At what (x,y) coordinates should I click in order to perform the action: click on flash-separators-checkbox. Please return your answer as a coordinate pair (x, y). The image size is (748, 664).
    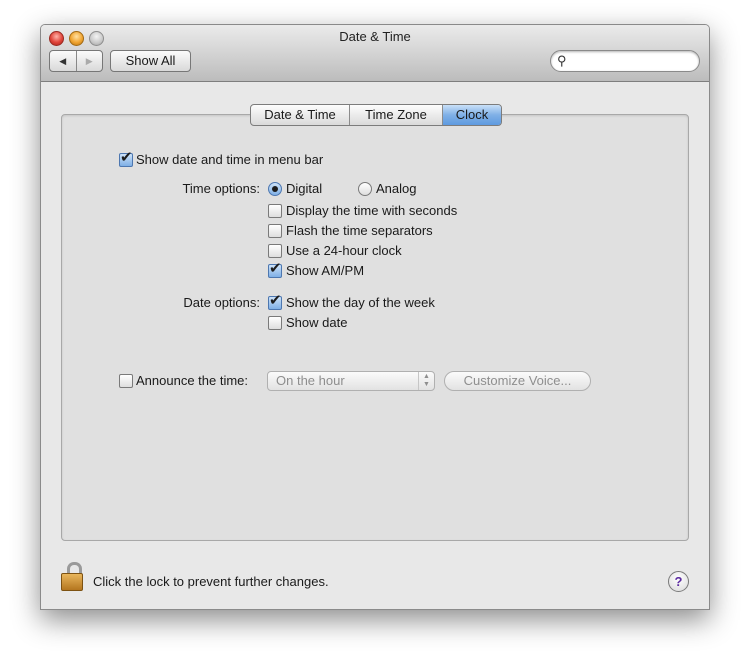
    Looking at the image, I should click on (275, 231).